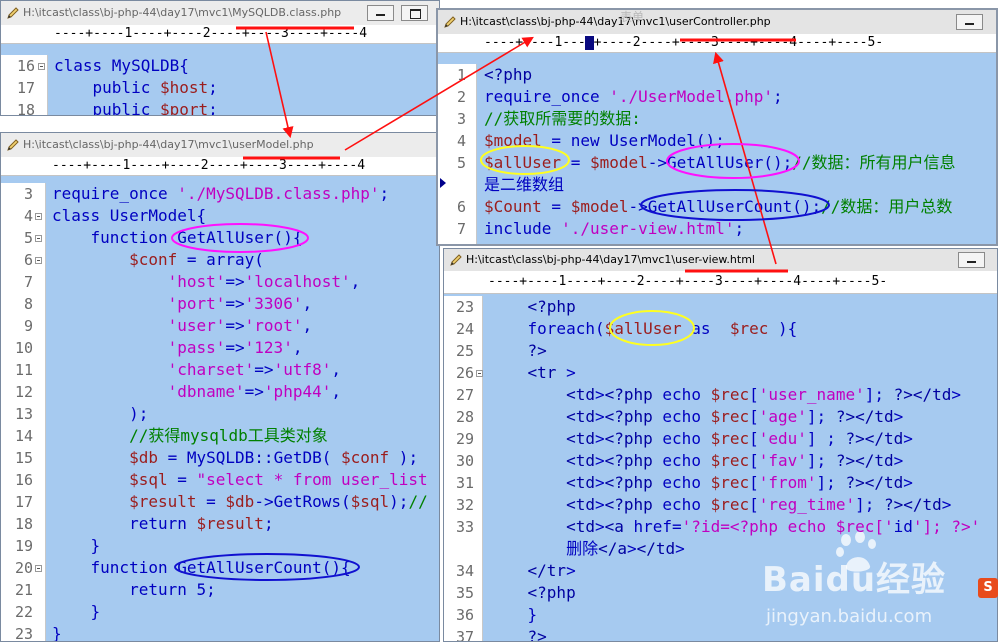  Describe the element at coordinates (23, 414) in the screenshot. I see `line-number: 13` at that location.